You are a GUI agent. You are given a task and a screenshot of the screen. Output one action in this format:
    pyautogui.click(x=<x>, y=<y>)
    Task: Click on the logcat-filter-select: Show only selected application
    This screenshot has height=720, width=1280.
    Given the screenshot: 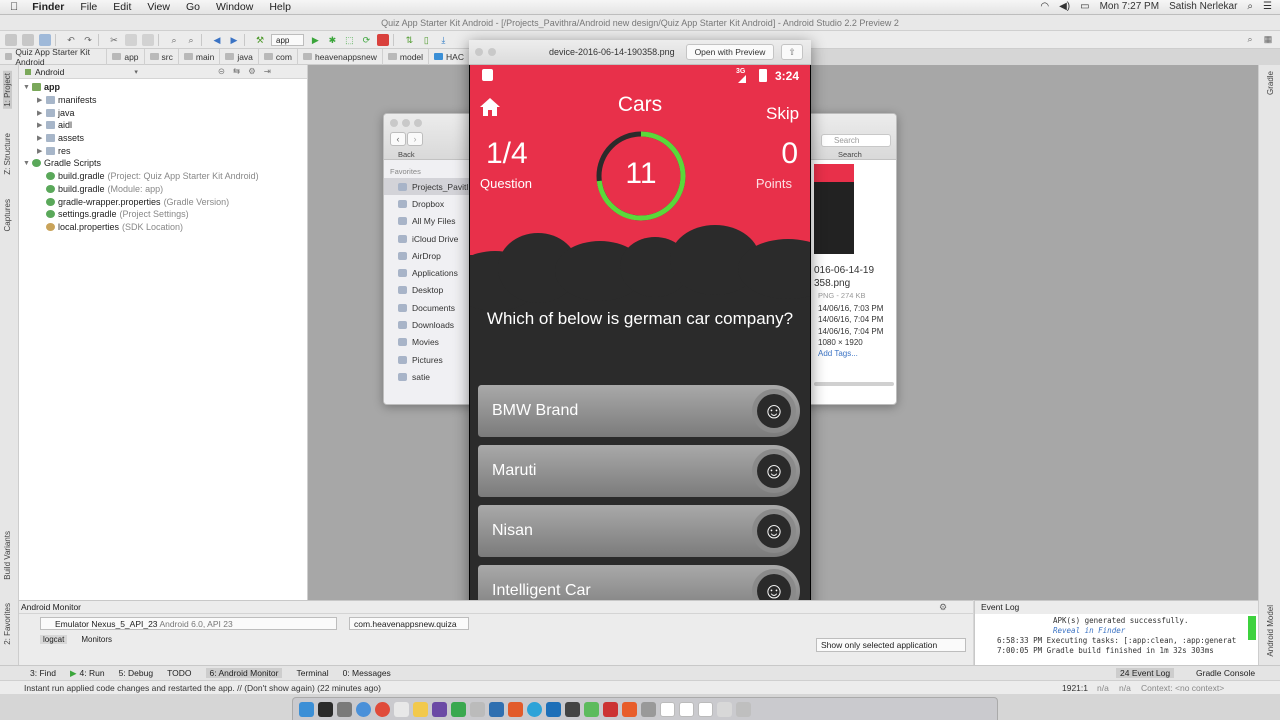 What is the action you would take?
    pyautogui.click(x=891, y=645)
    